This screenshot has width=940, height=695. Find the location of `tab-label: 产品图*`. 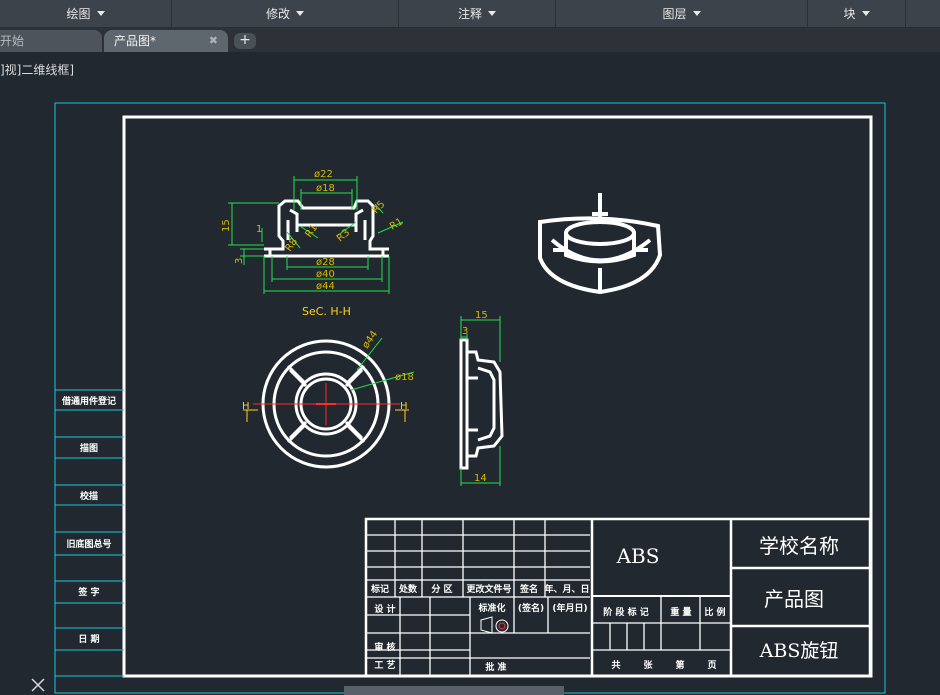

tab-label: 产品图* is located at coordinates (135, 41).